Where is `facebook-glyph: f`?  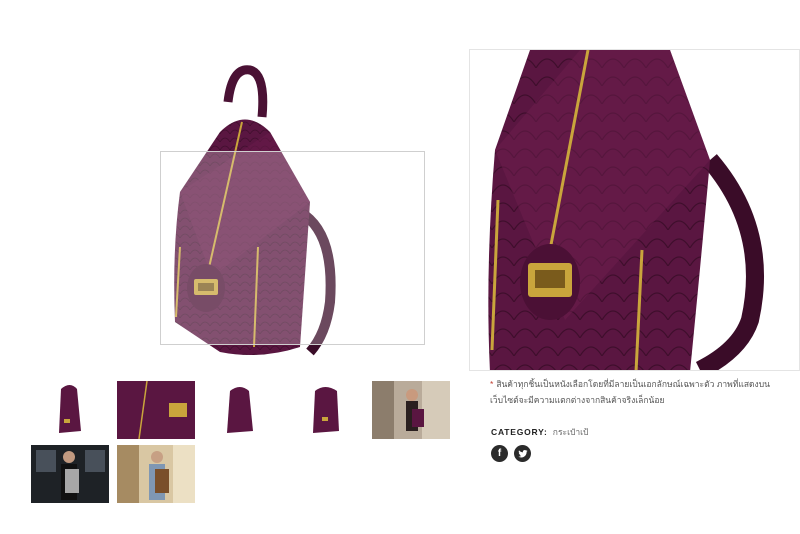 facebook-glyph: f is located at coordinates (499, 453).